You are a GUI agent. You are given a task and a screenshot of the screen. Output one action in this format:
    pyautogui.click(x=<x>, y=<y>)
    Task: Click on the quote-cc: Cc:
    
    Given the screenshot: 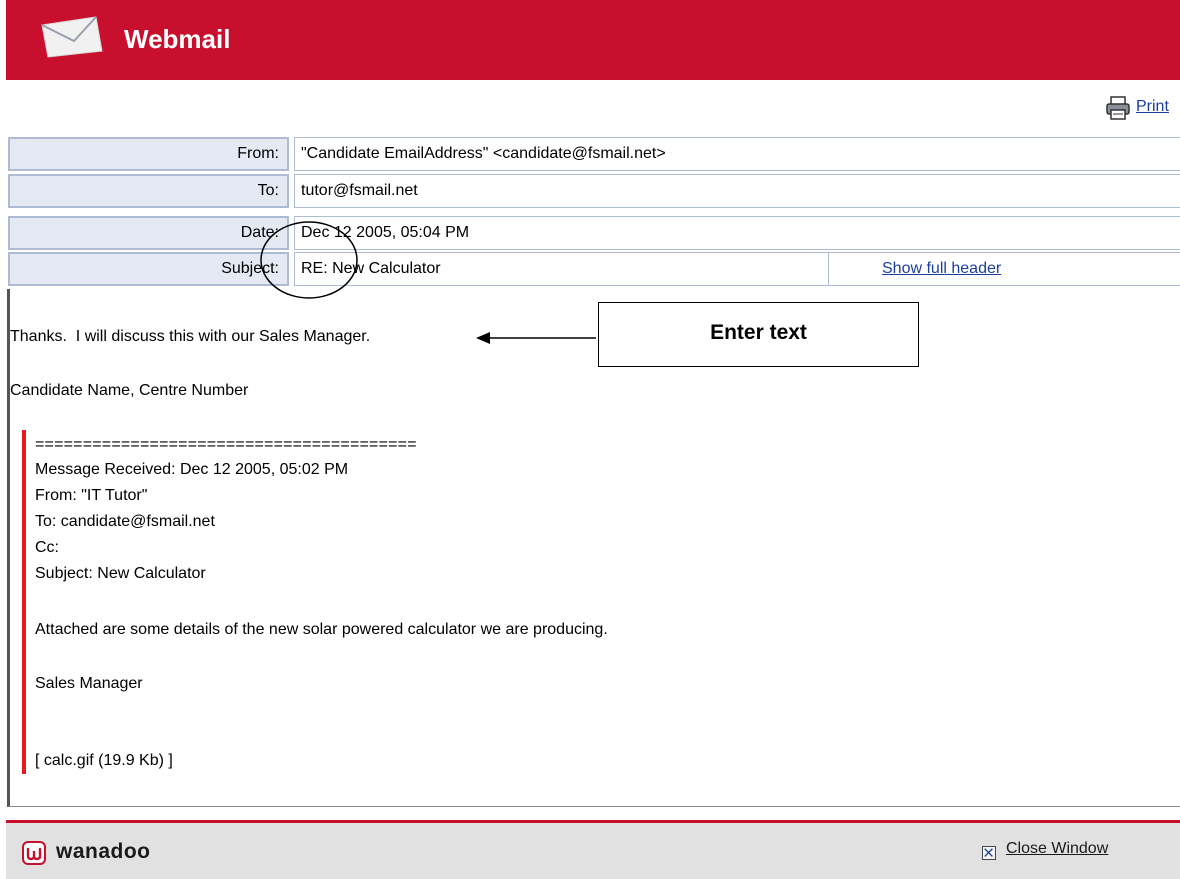 What is the action you would take?
    pyautogui.click(x=47, y=547)
    